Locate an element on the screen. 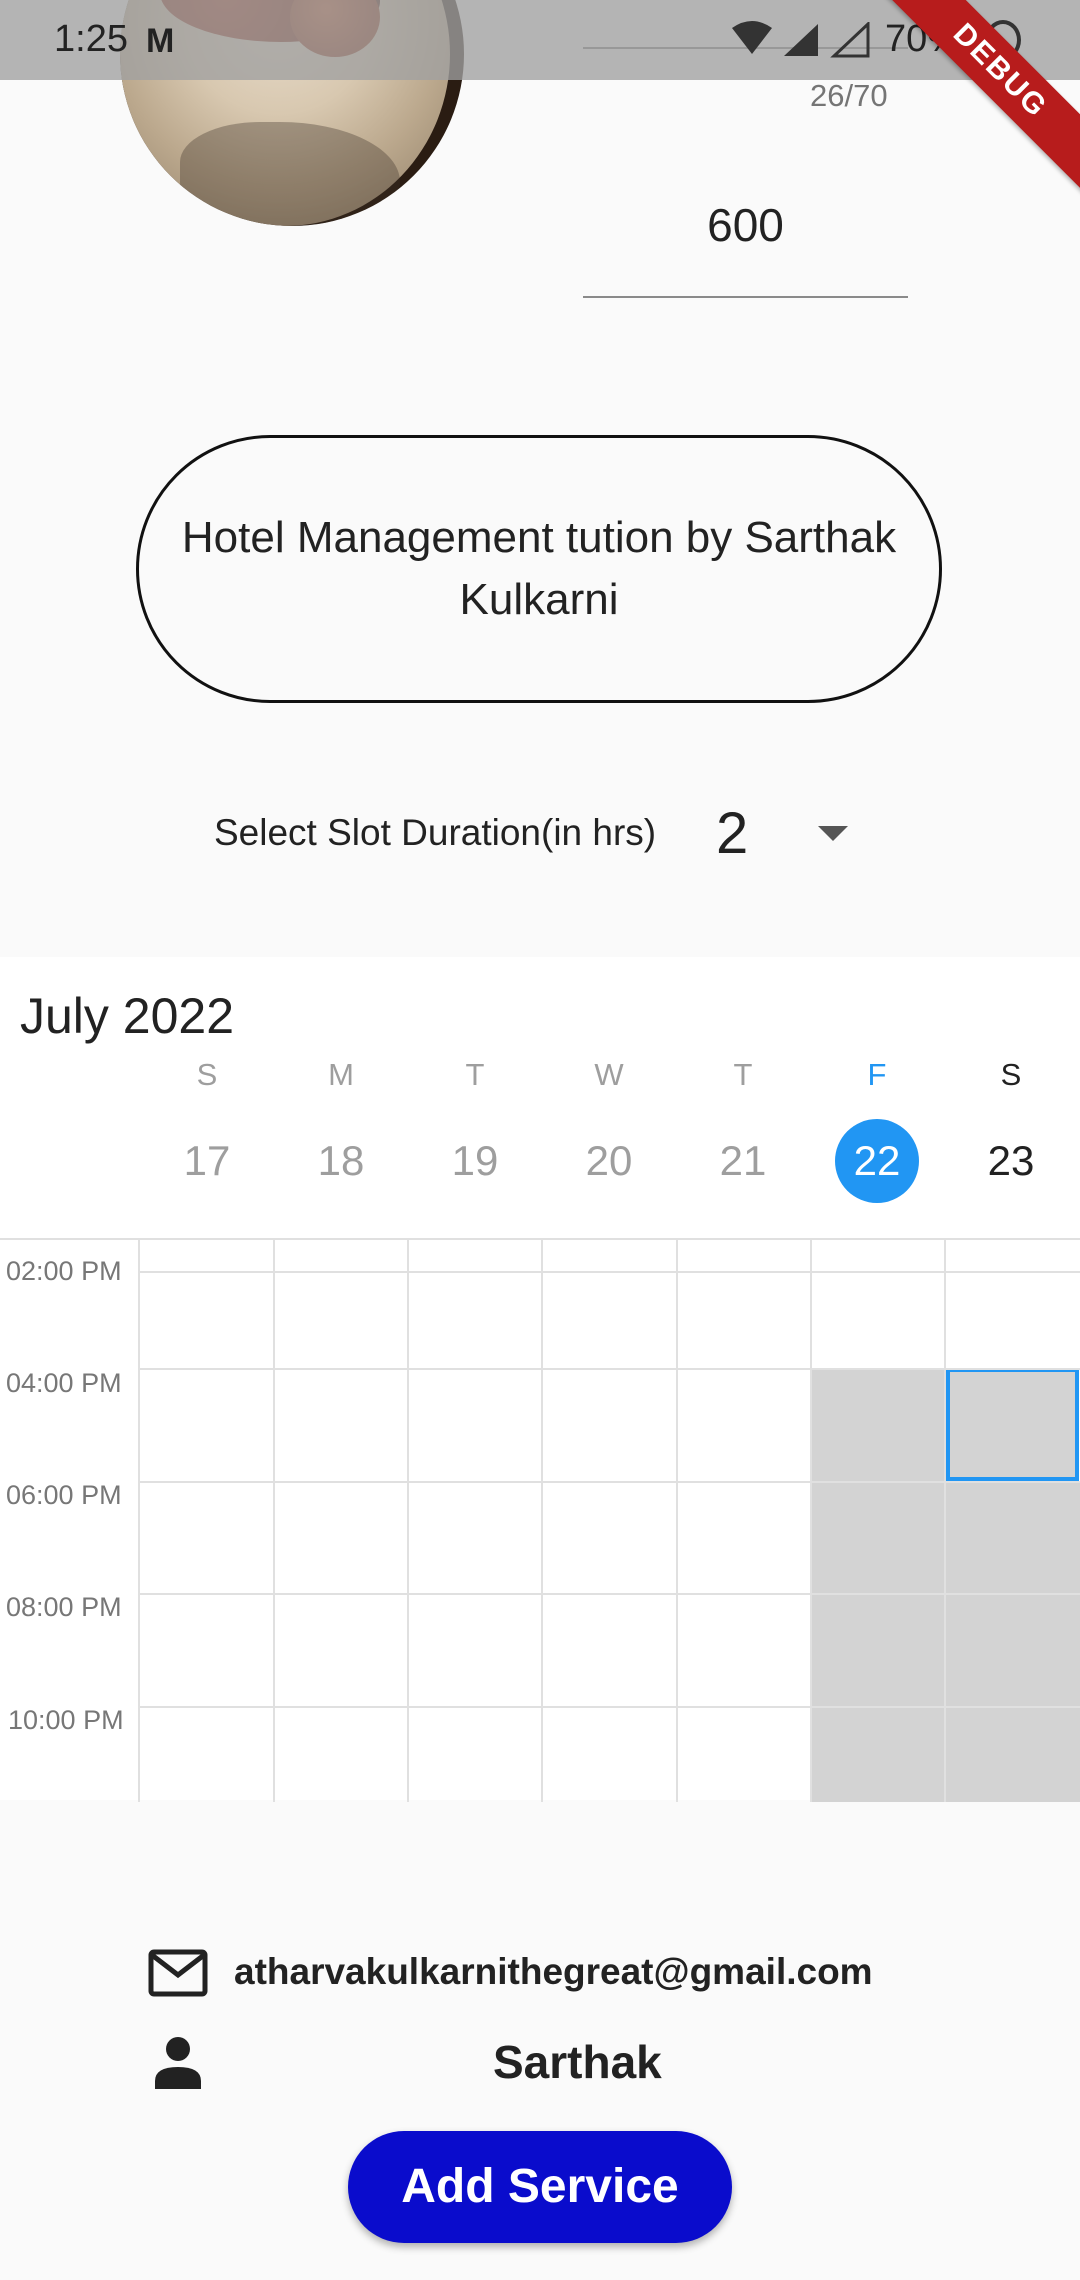  day-header: S 23 is located at coordinates (1011, 1110).